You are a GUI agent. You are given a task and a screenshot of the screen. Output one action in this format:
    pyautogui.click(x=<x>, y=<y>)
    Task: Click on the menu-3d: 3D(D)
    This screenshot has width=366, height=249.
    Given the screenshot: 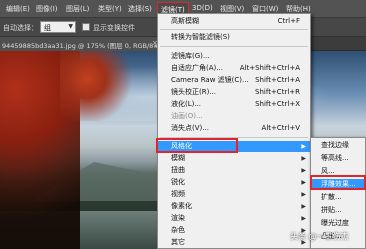 What is the action you would take?
    pyautogui.click(x=202, y=8)
    